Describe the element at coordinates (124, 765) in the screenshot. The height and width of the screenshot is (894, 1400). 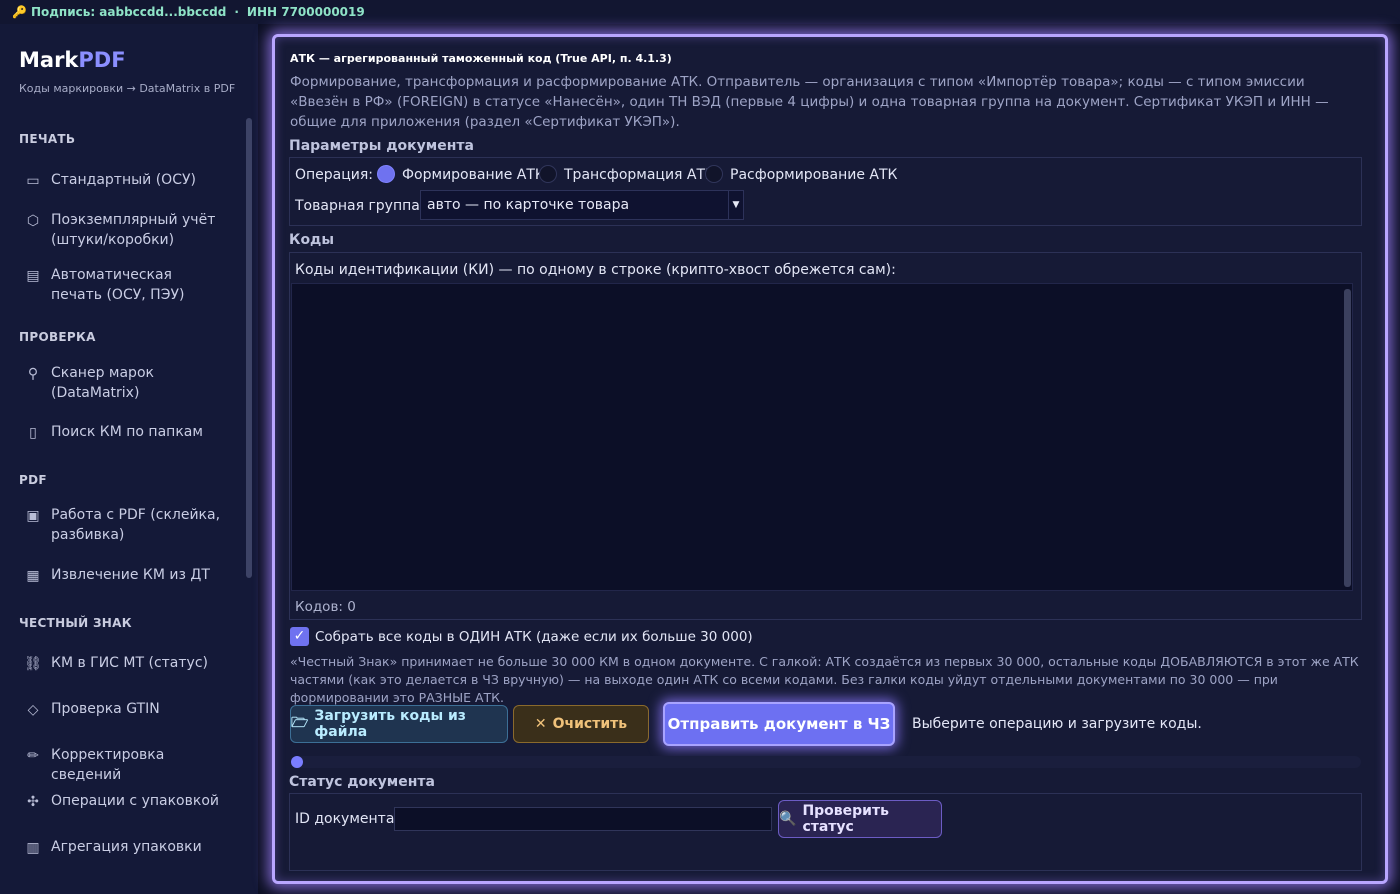
I see `sidebar-item-correction: ✏ Корректировка сведений` at that location.